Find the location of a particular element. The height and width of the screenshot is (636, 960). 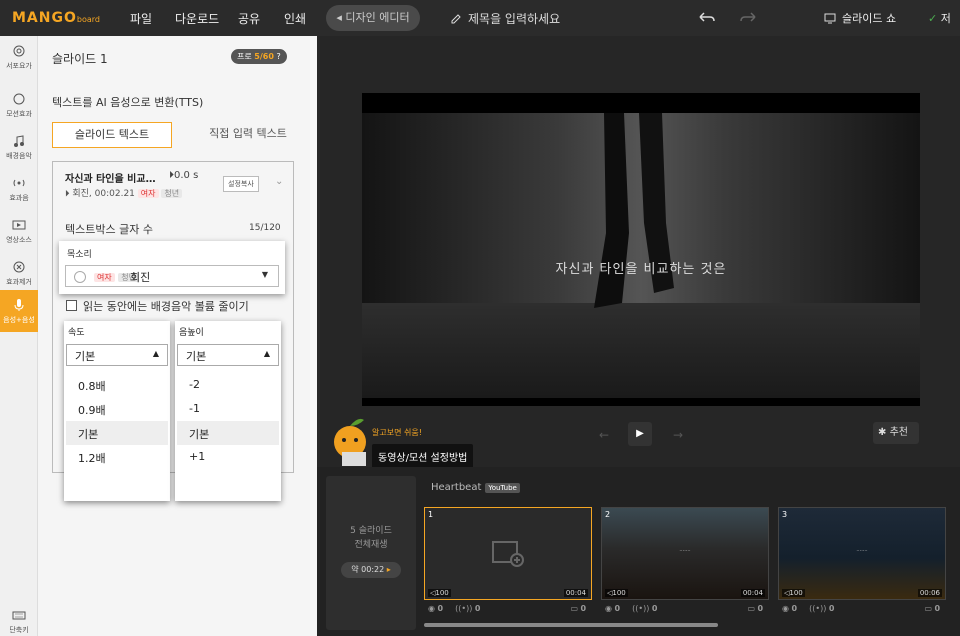

voice-name: 회진 is located at coordinates (140, 277).